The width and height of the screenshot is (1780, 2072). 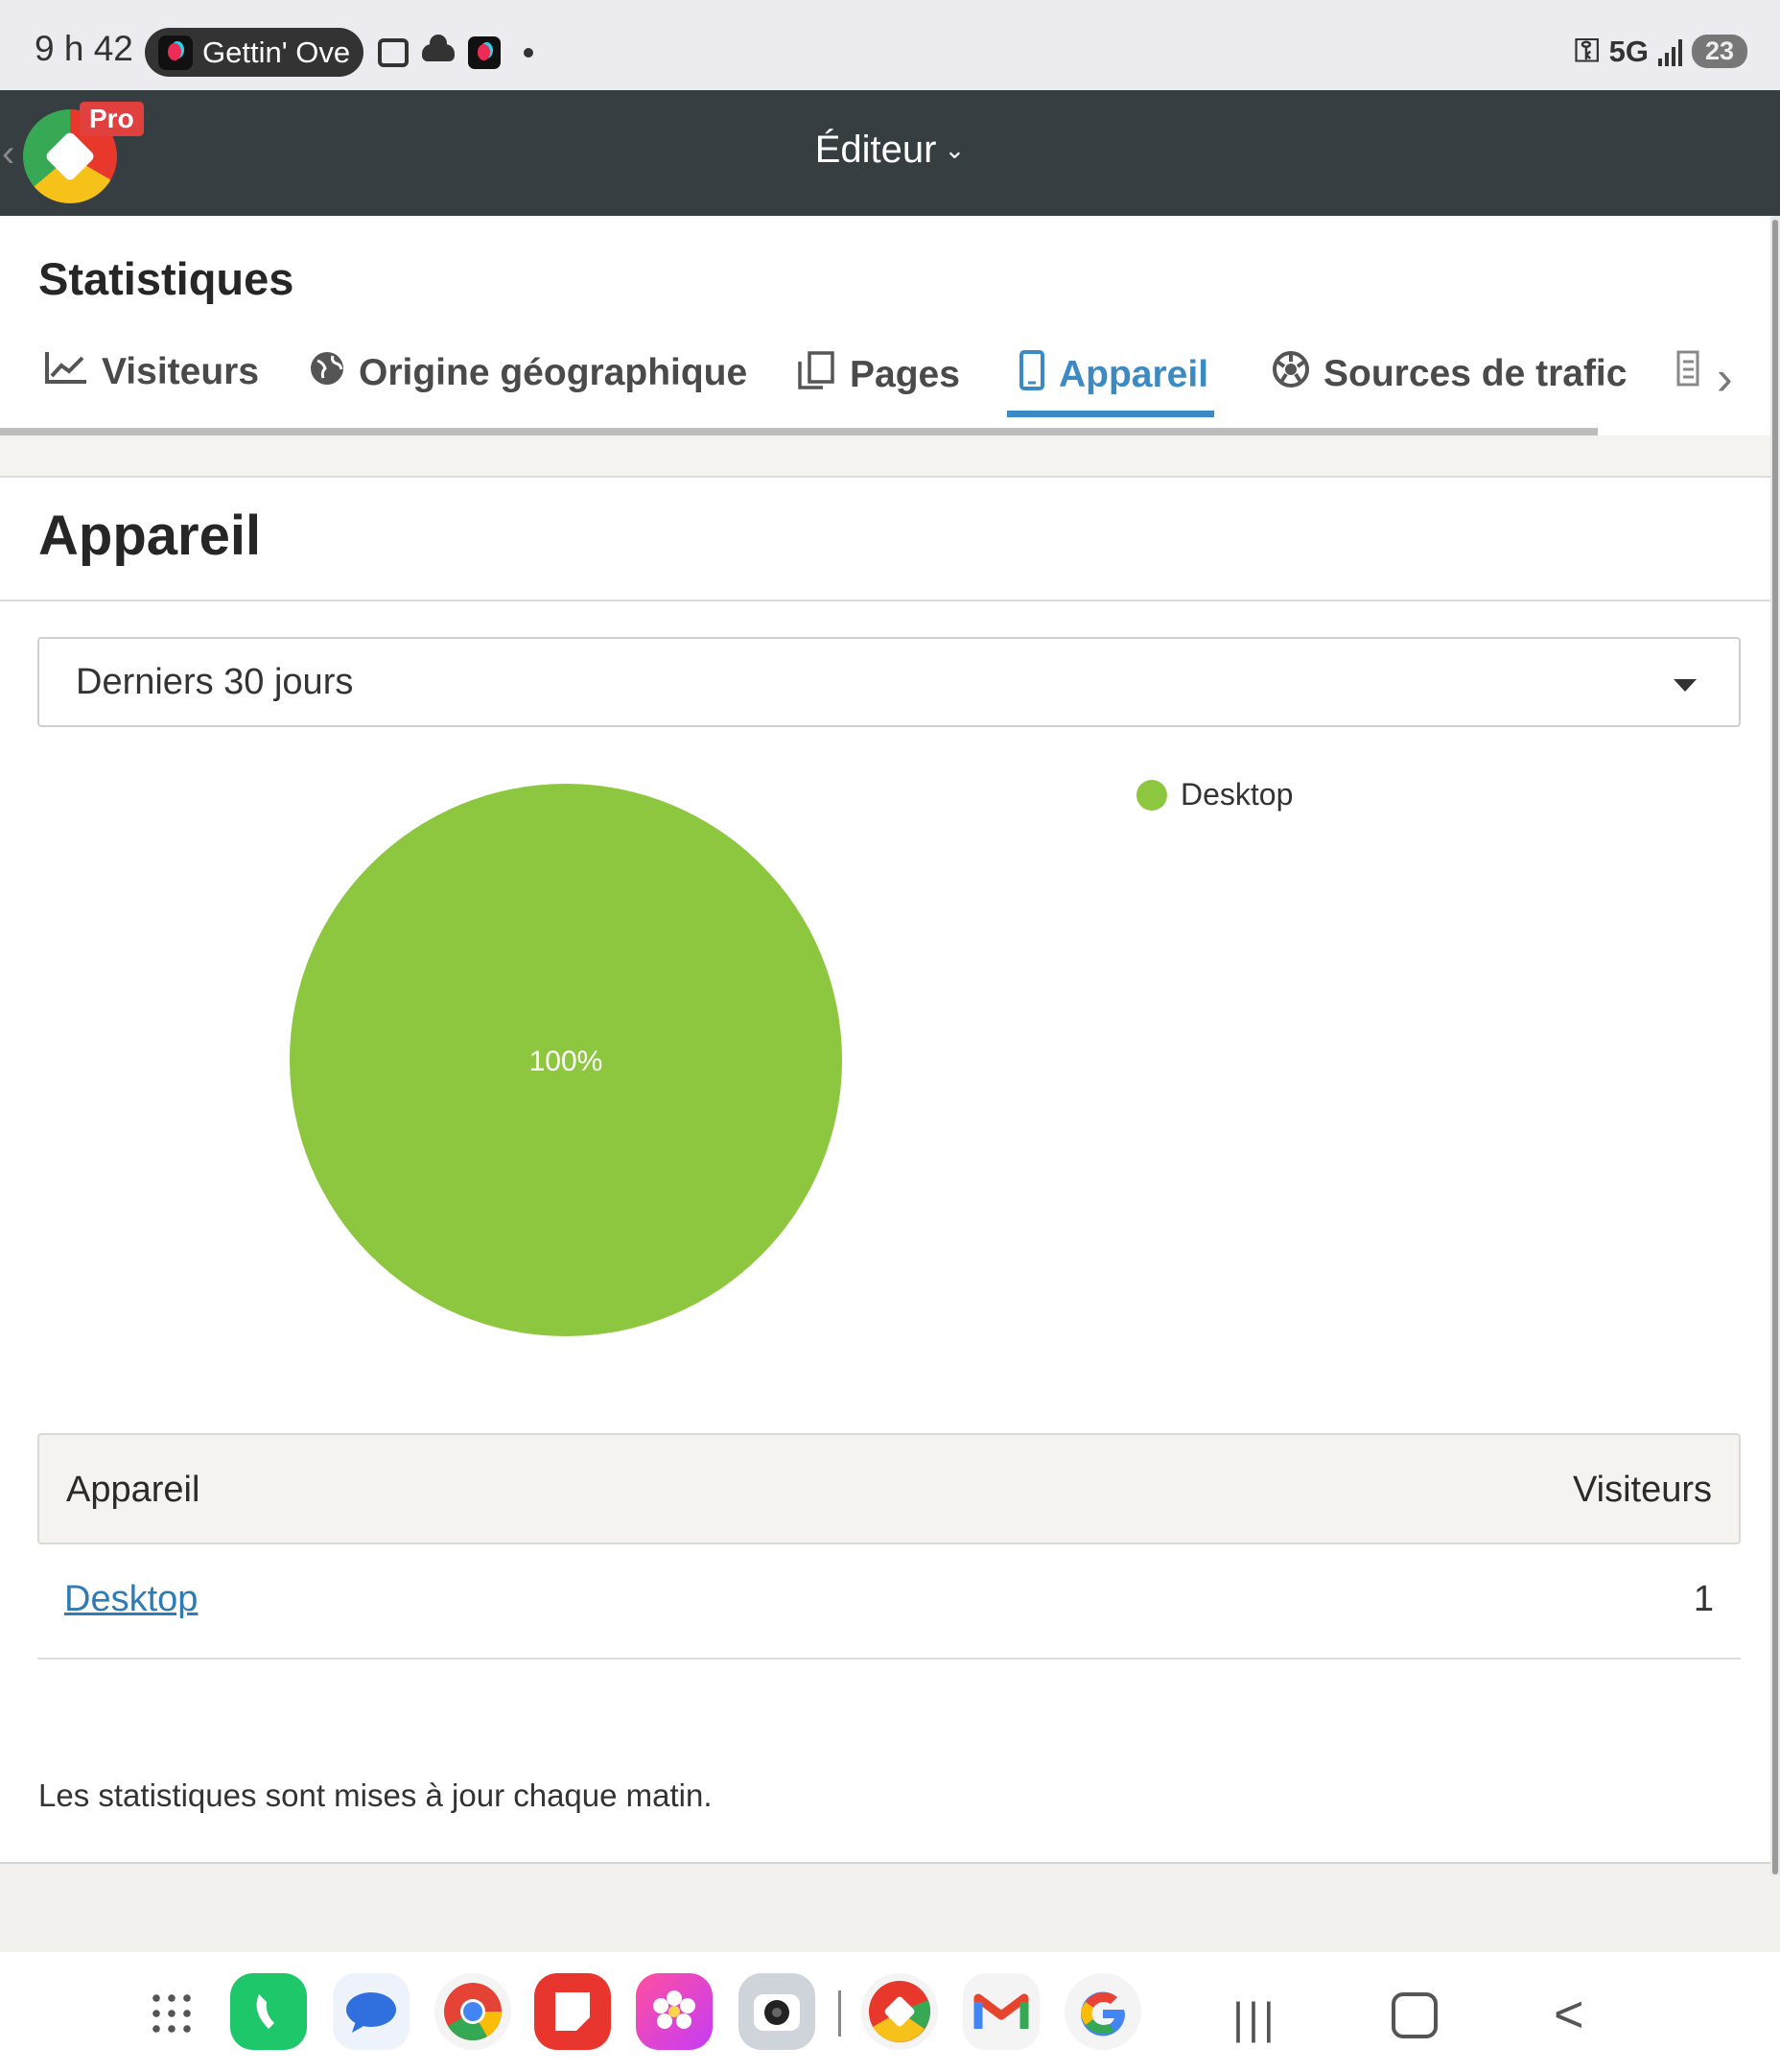 What do you see at coordinates (150, 536) in the screenshot?
I see `section-title: Appareil` at bounding box center [150, 536].